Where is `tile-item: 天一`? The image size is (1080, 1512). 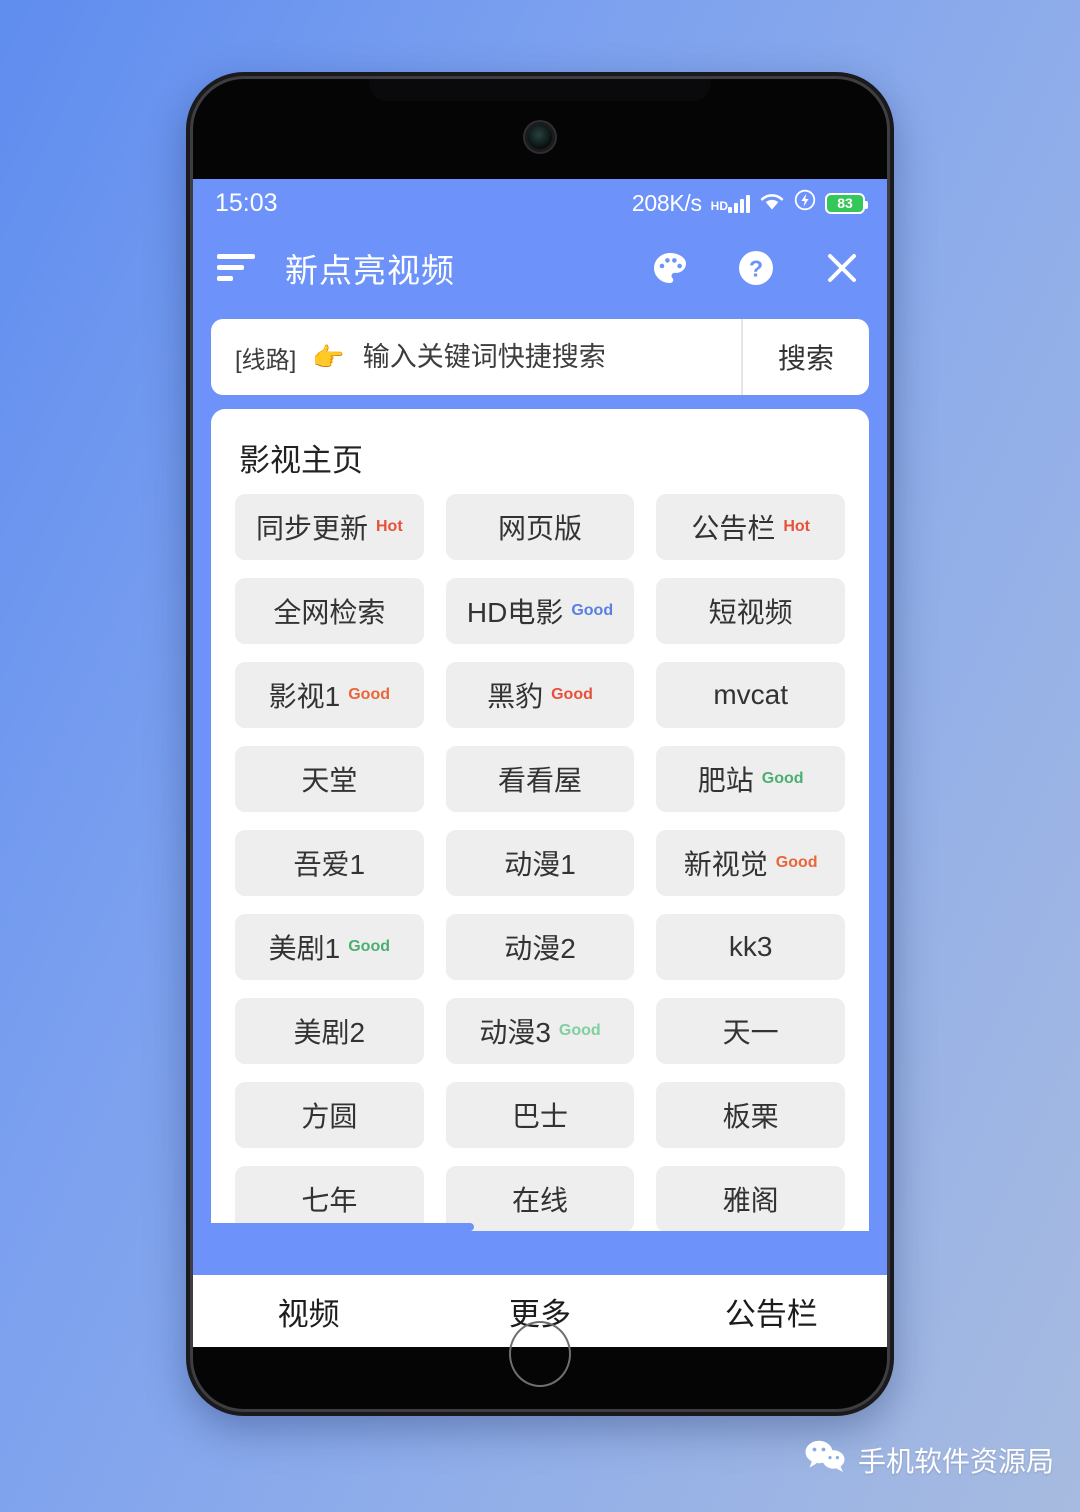
tile-item: 天一 is located at coordinates (750, 1031).